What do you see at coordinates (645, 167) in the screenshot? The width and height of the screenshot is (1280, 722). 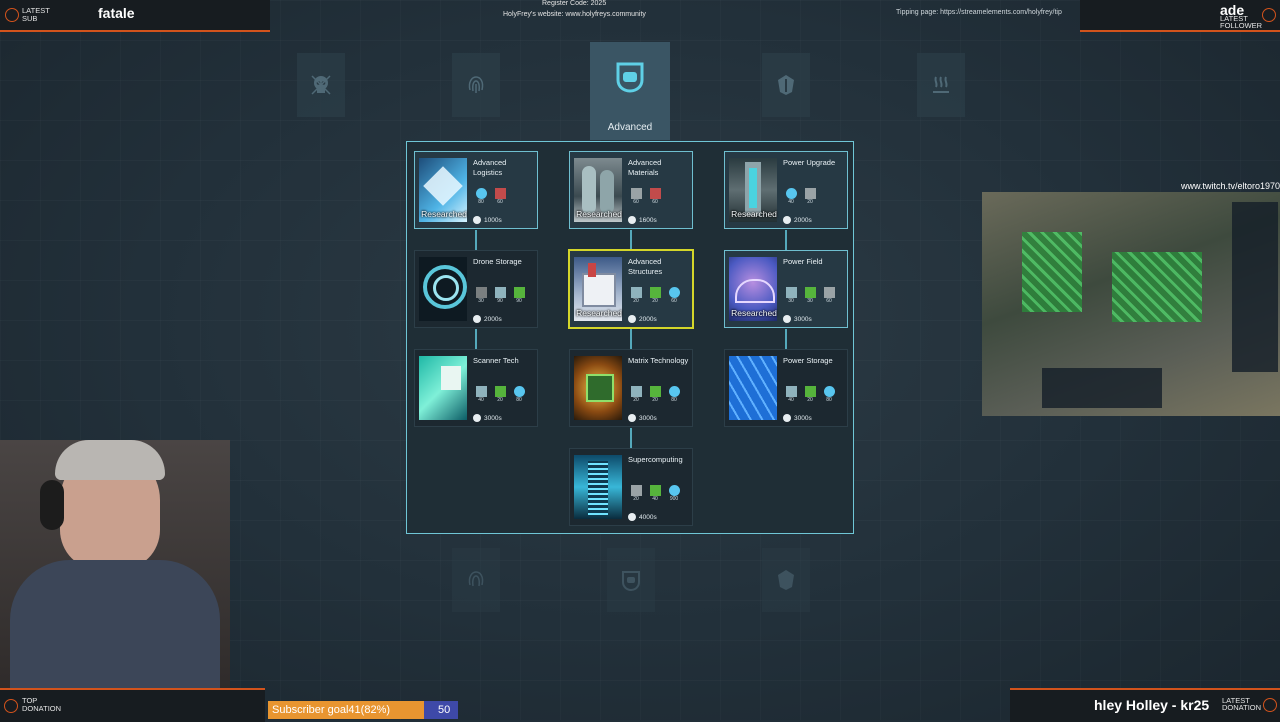 I see `tech-name: Advanced Materials` at bounding box center [645, 167].